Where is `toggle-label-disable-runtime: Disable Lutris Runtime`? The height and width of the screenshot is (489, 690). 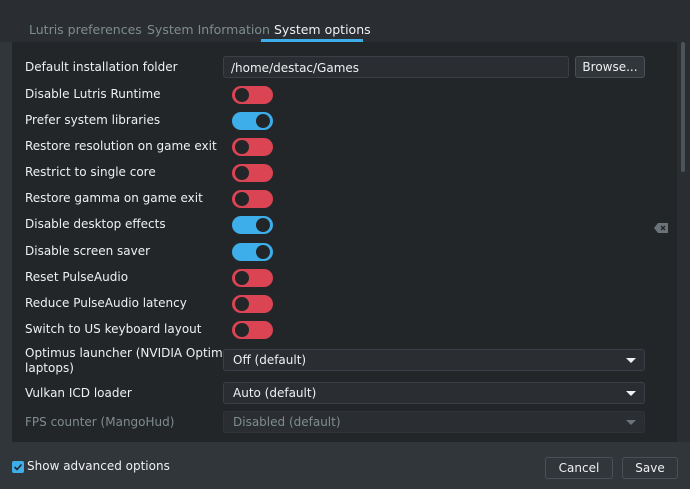 toggle-label-disable-runtime: Disable Lutris Runtime is located at coordinates (93, 94).